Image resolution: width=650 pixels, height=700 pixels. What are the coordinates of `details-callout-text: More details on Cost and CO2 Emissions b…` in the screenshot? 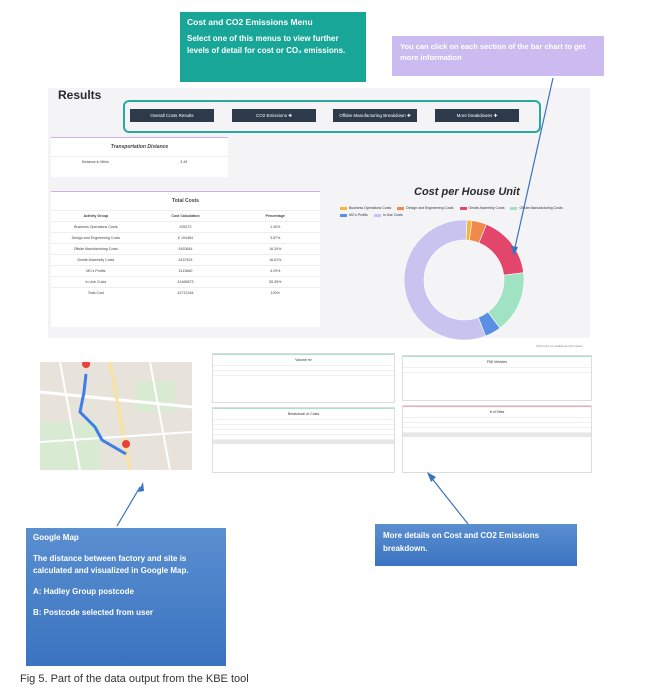 It's located at (461, 542).